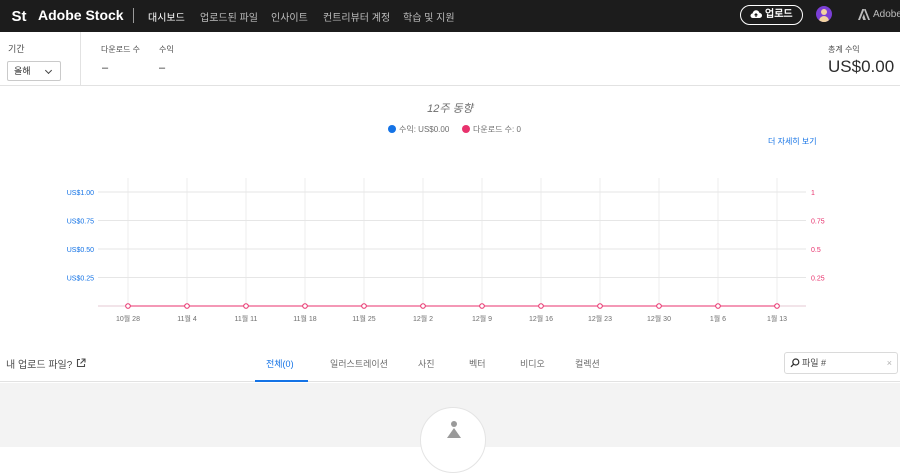 The height and width of the screenshot is (473, 900). Describe the element at coordinates (844, 49) in the screenshot. I see `total-revenue-label: 총계 수익` at that location.